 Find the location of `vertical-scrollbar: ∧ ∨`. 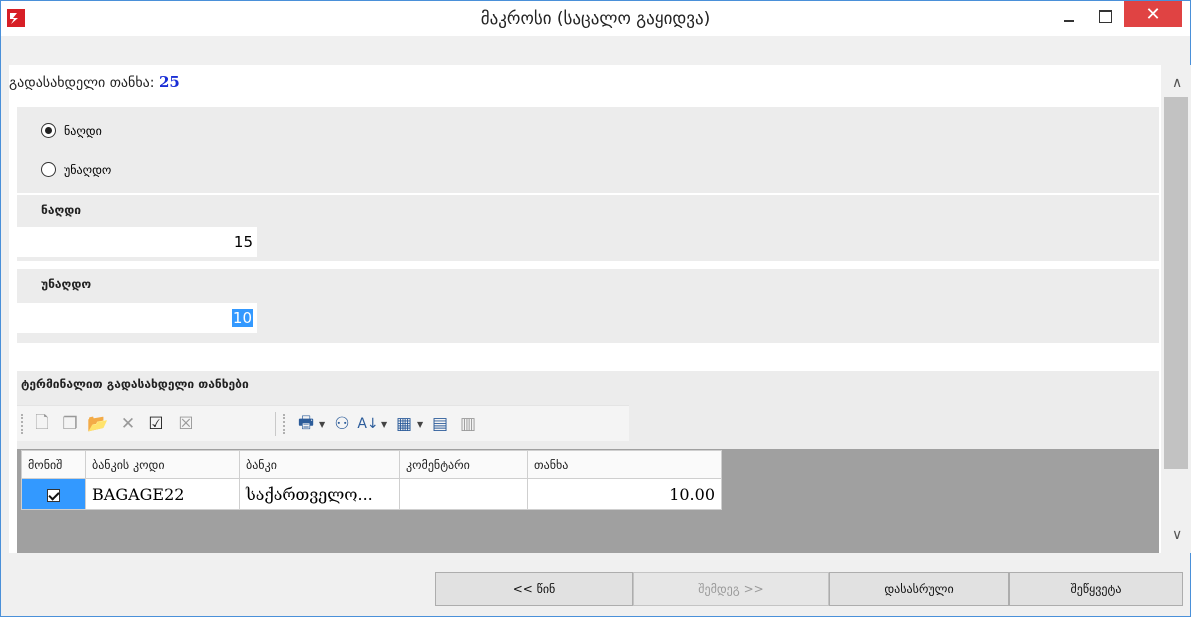

vertical-scrollbar: ∧ ∨ is located at coordinates (1177, 309).